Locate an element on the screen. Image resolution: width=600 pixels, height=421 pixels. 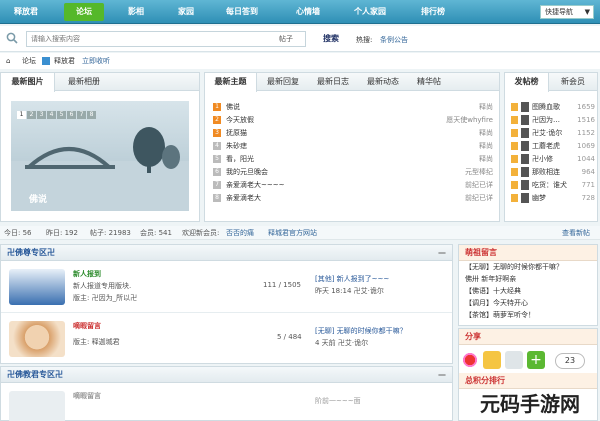
tab-new-members: 新会员 is located at coordinates (573, 82).